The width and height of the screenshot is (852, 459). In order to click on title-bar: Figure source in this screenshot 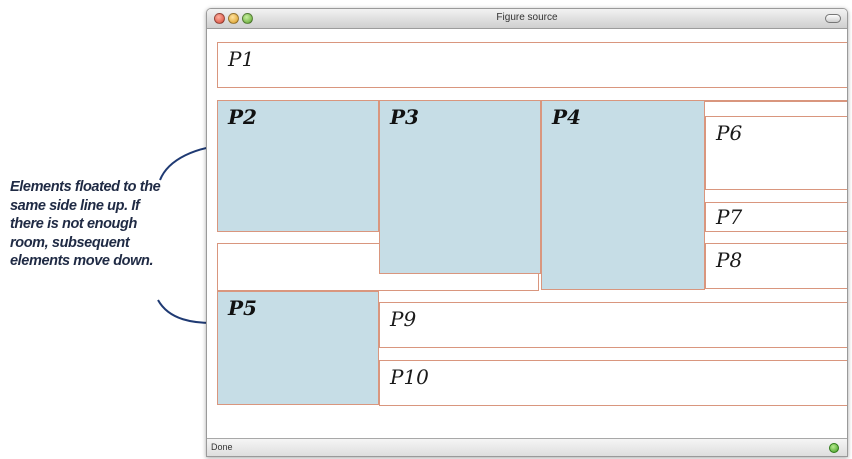, I will do `click(527, 19)`.